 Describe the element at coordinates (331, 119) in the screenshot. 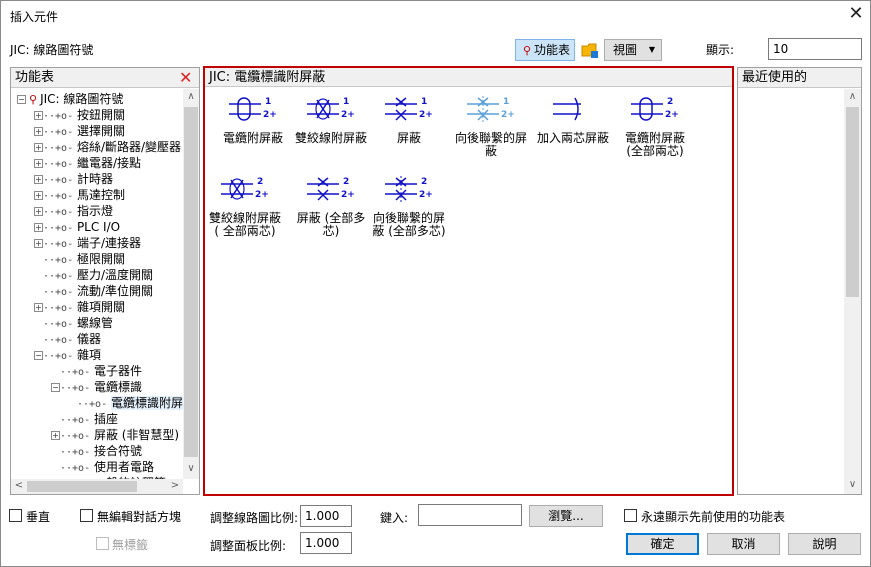

I see `symbol-item: 1 2+ 雙絞線附屏蔽` at that location.